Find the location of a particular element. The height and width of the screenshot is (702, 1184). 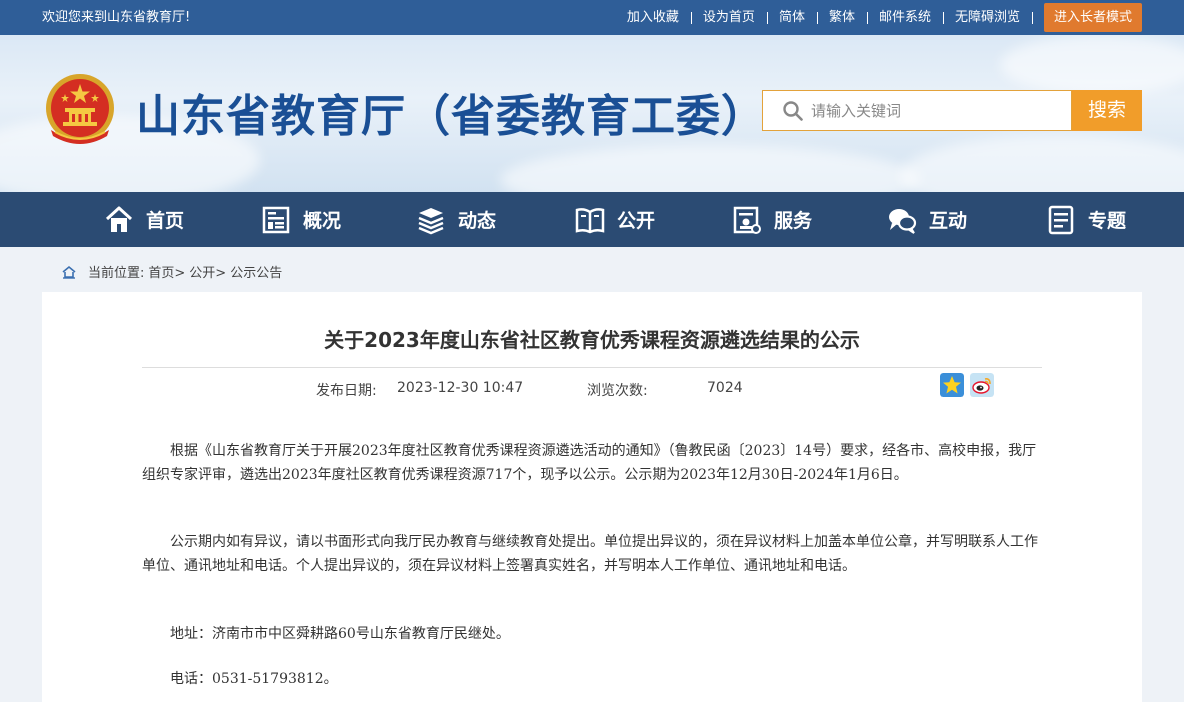

nav-item-service: 服务 is located at coordinates (772, 219).